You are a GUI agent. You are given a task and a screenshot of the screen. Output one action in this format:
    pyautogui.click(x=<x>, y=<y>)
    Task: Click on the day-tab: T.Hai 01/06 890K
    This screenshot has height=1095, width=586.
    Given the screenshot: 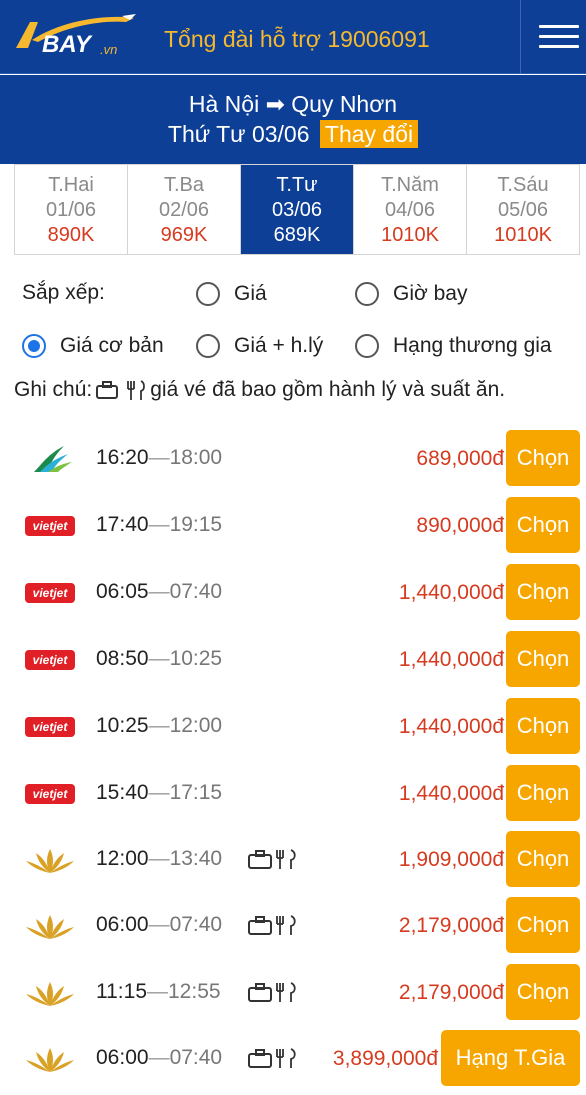 What is the action you would take?
    pyautogui.click(x=71, y=209)
    